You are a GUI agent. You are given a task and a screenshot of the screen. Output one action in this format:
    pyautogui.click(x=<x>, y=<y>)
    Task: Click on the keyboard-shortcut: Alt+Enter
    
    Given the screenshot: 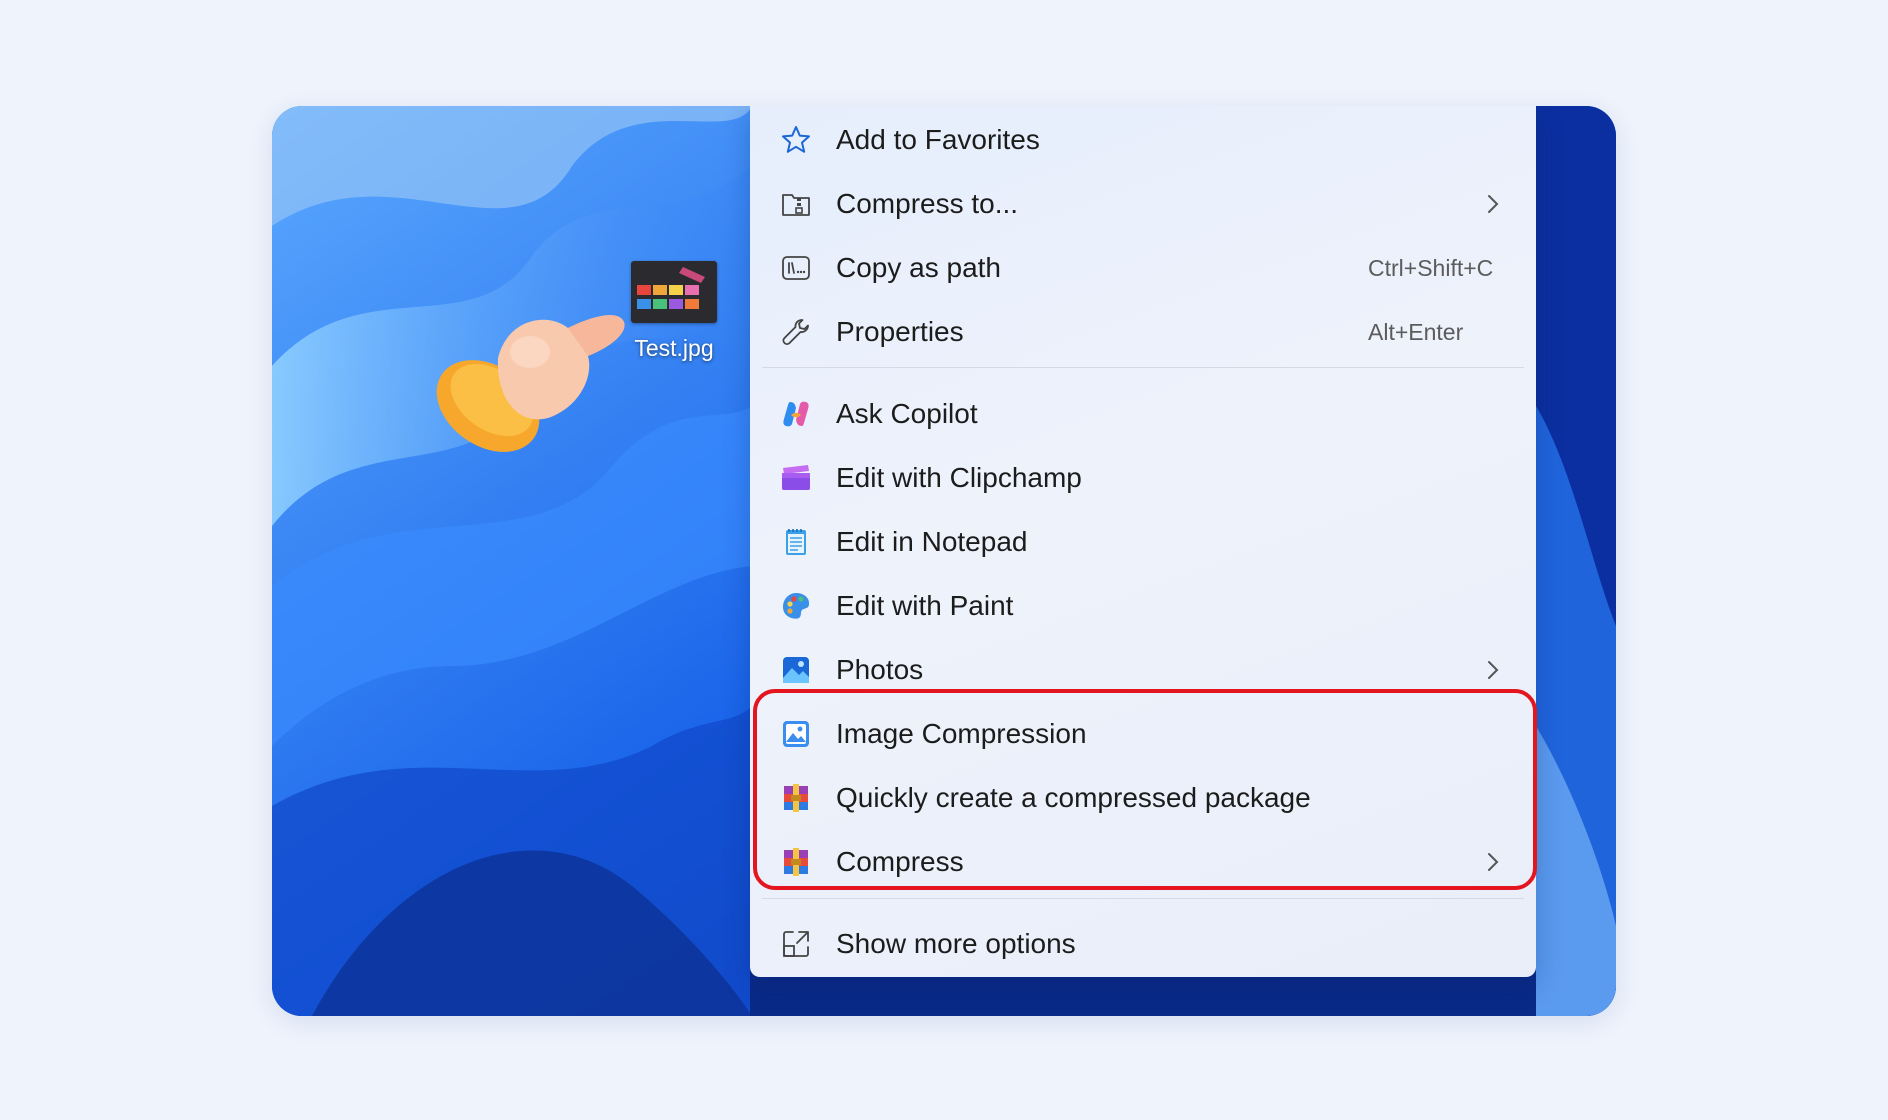 What is the action you would take?
    pyautogui.click(x=1416, y=331)
    